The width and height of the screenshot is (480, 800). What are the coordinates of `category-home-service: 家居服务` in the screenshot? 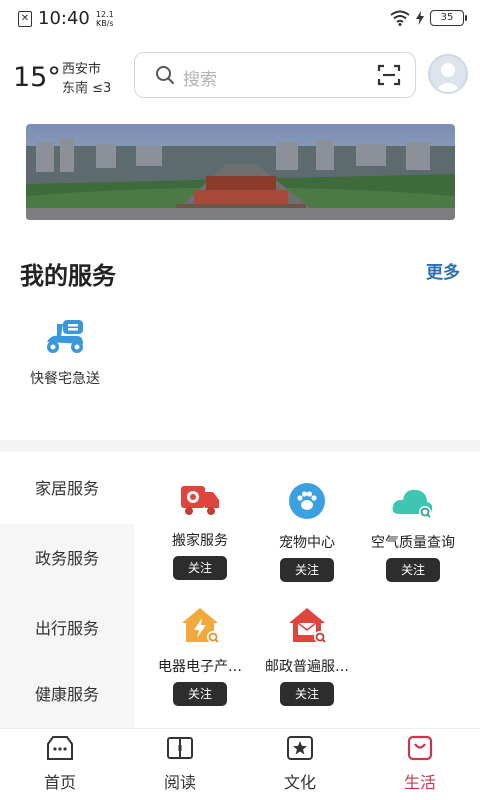 It's located at (67, 489).